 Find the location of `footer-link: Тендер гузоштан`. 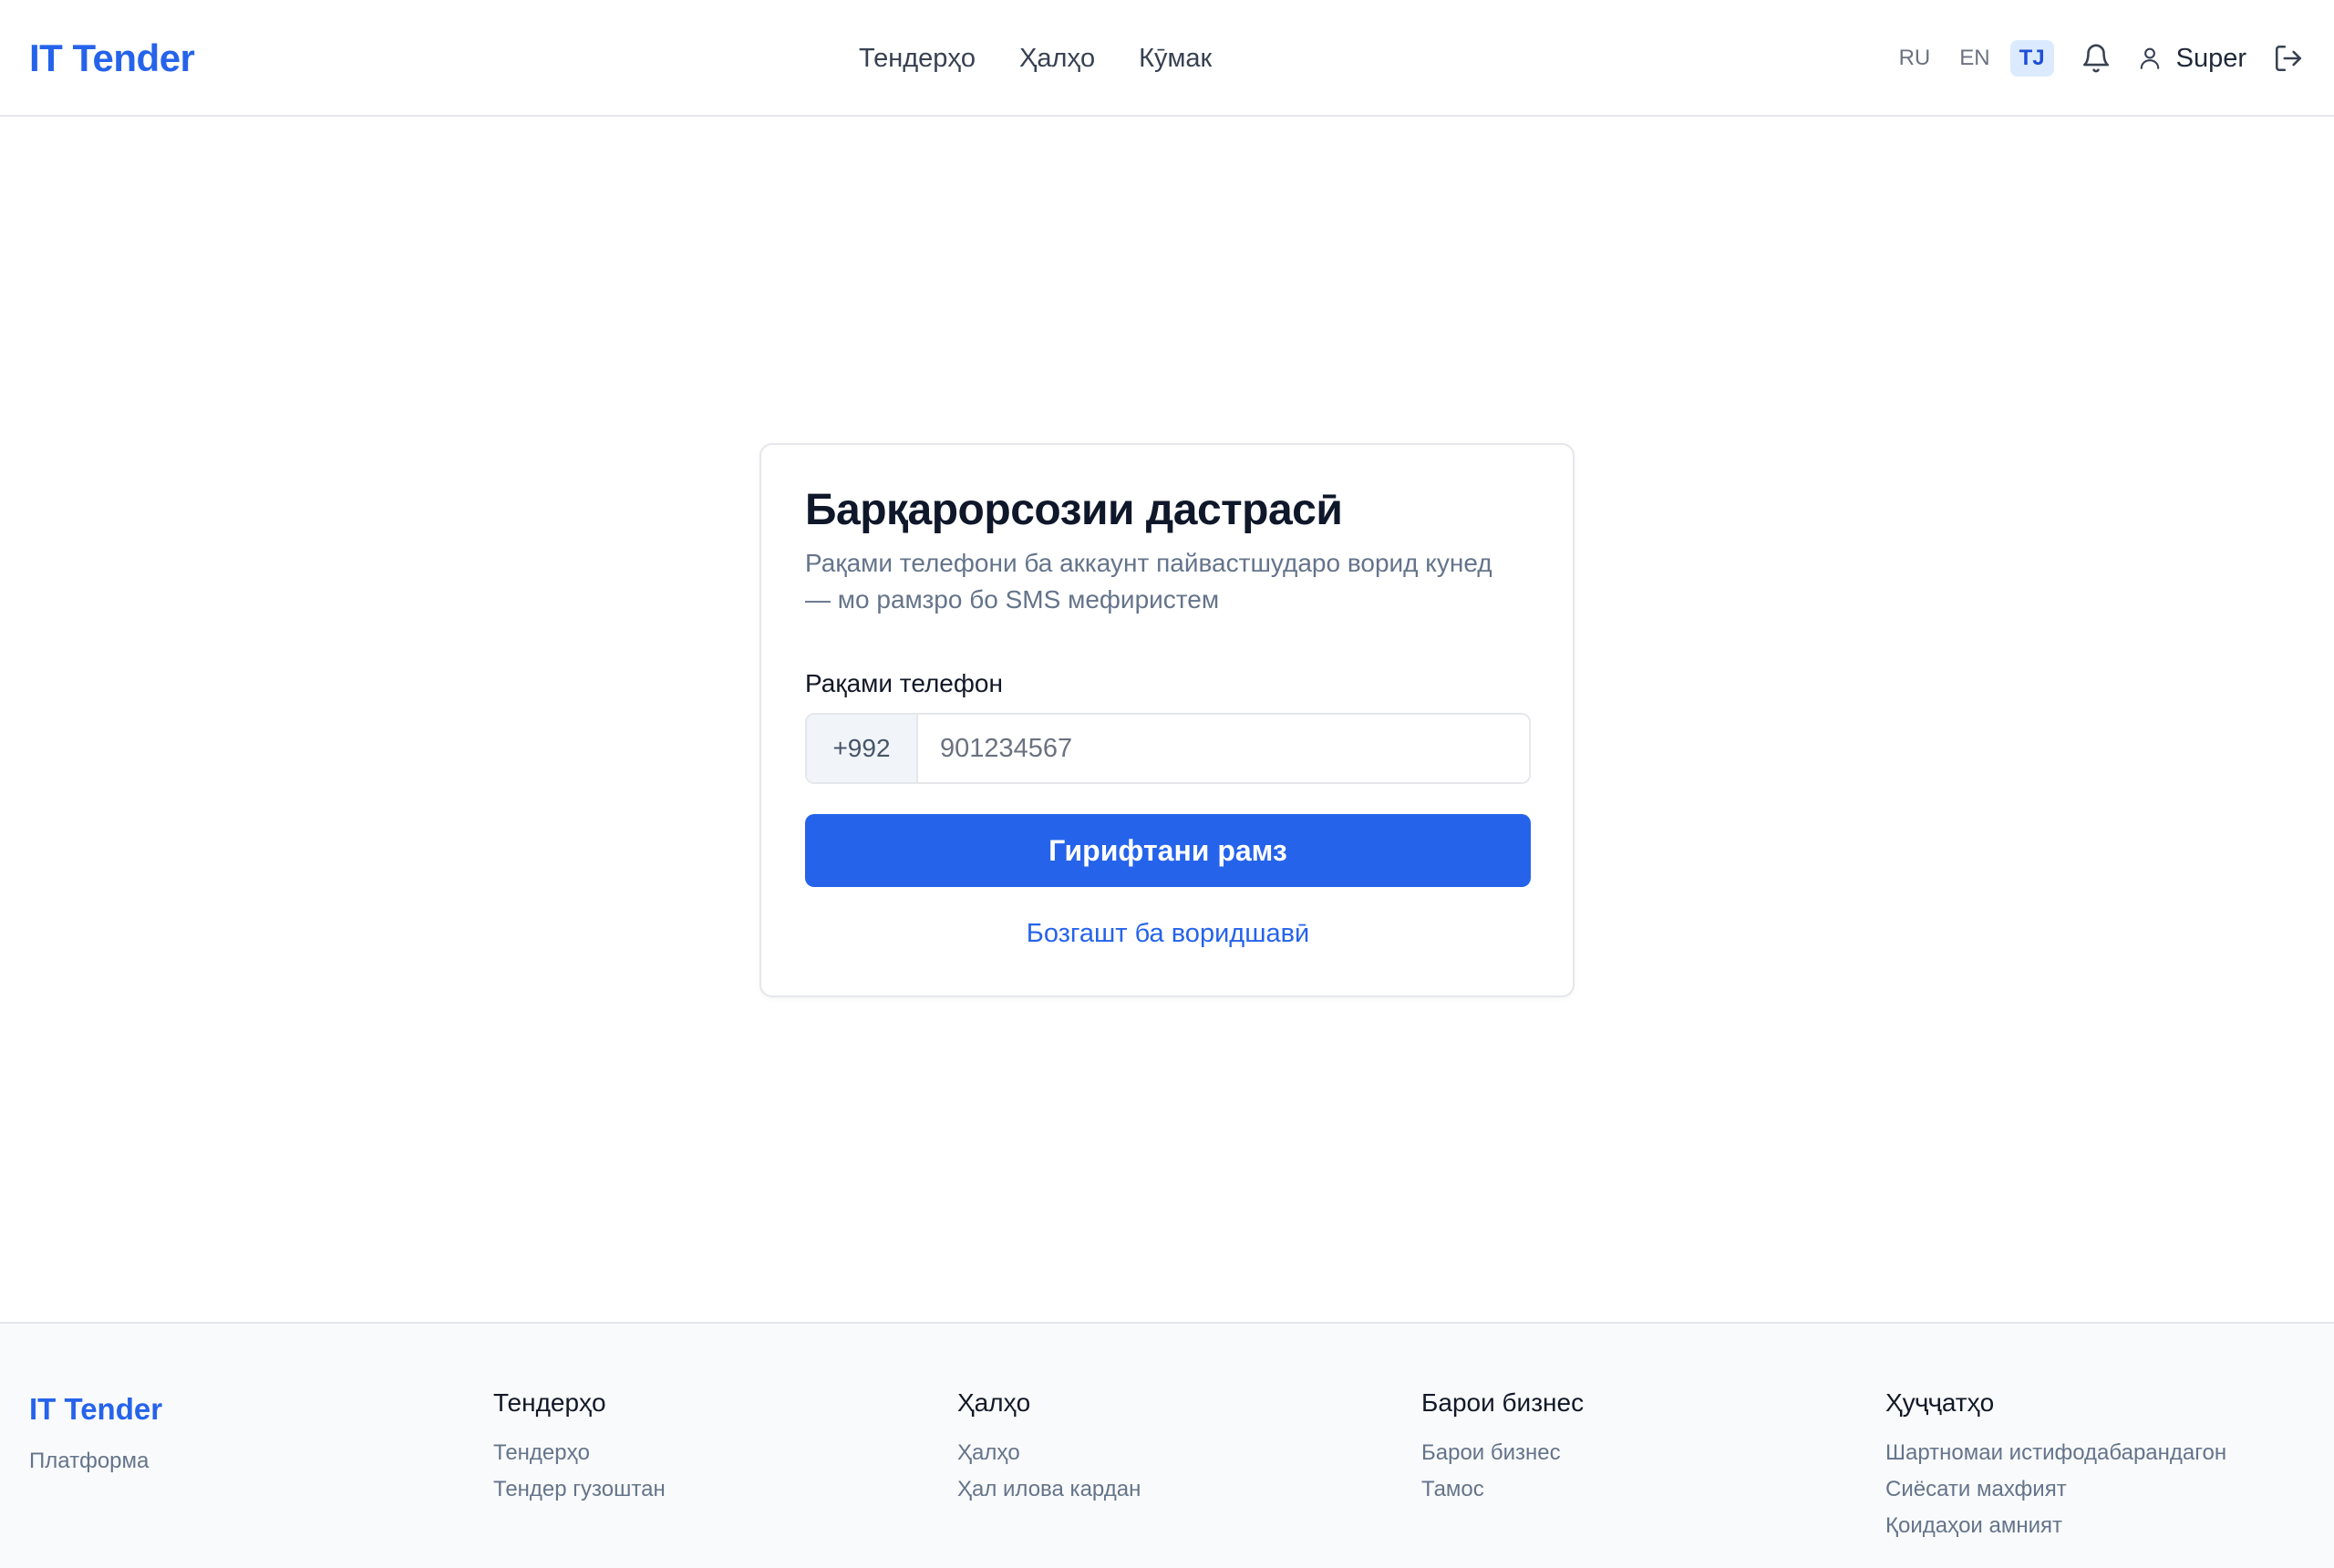

footer-link: Тендер гузоштан is located at coordinates (579, 1489).